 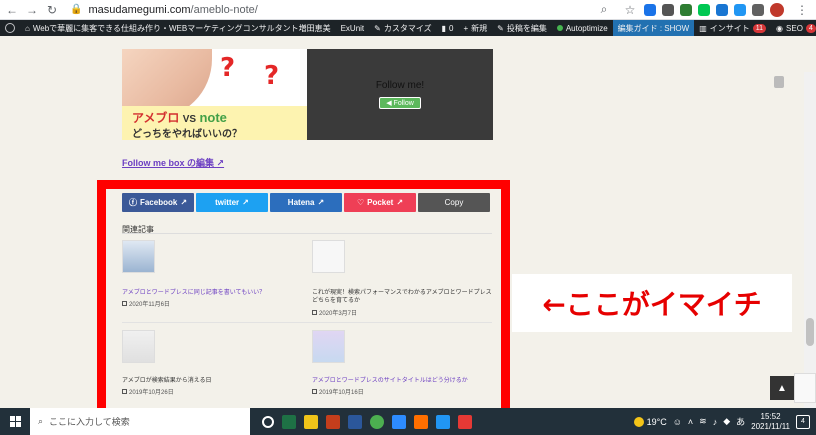 I want to click on lock-icon: 🔒, so click(x=76, y=9).